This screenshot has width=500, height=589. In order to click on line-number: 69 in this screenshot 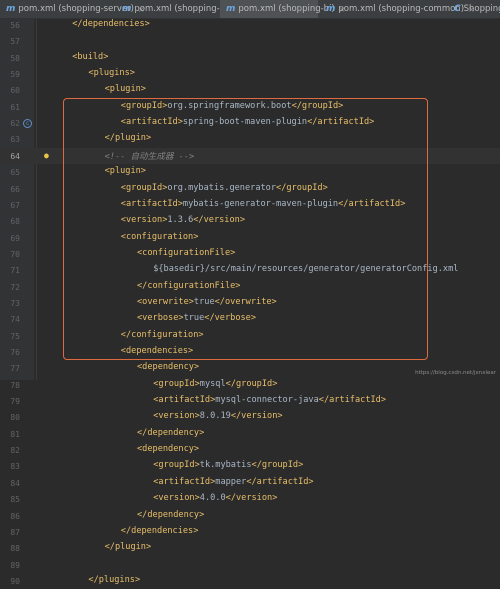, I will do `click(15, 238)`.